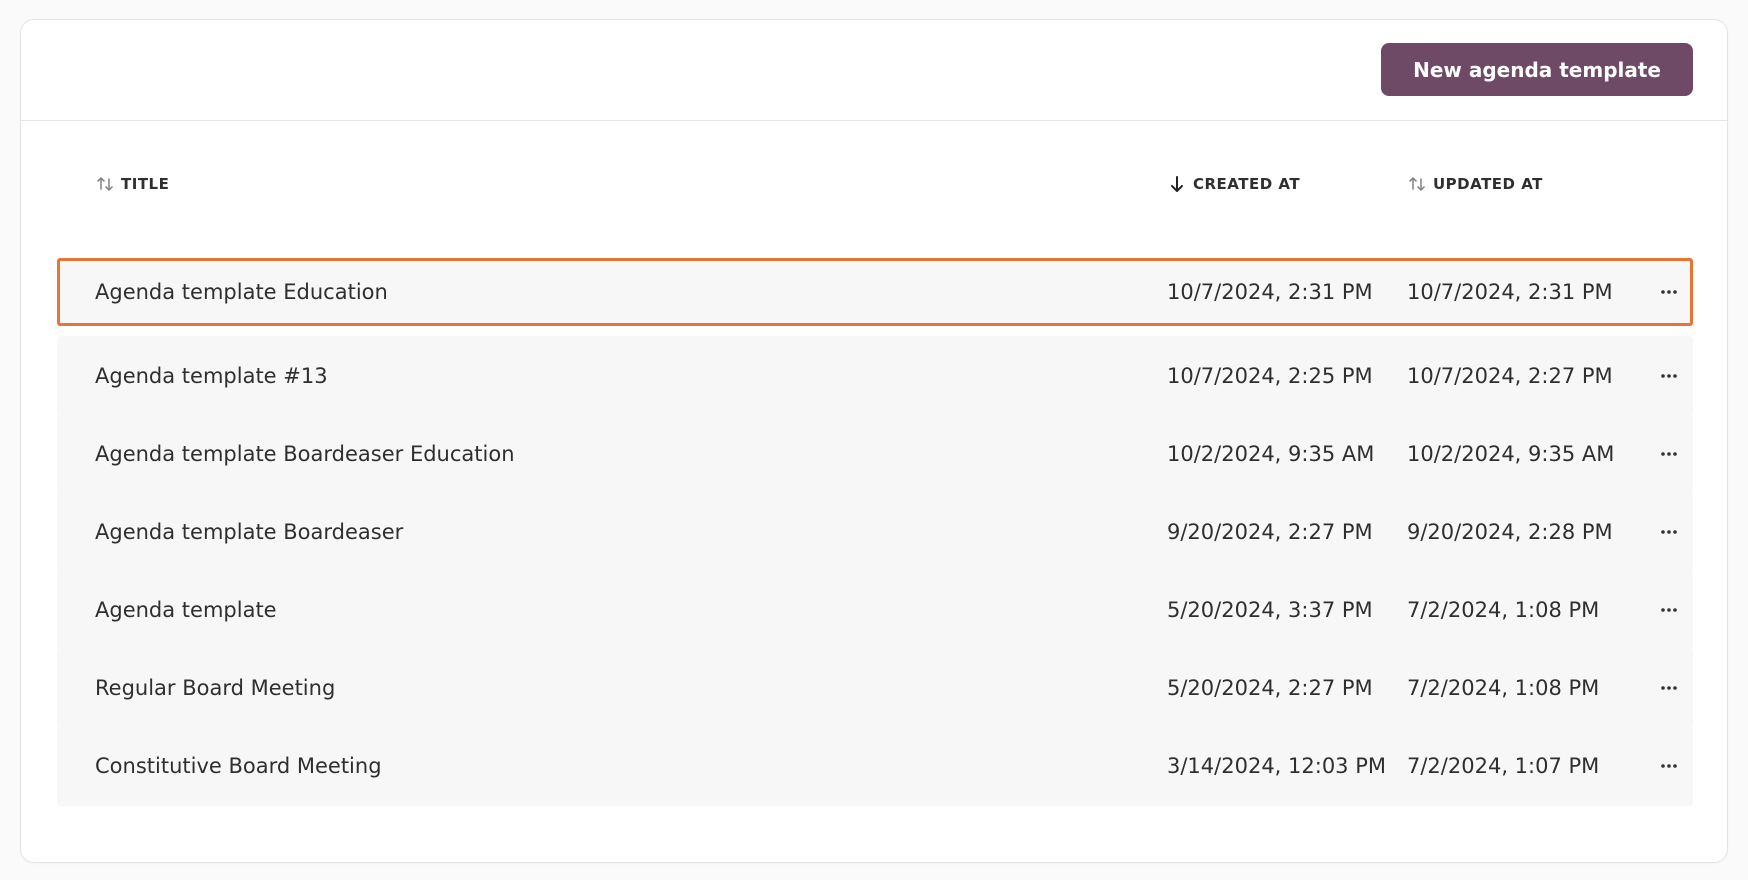  What do you see at coordinates (1177, 184) in the screenshot?
I see `sort-desc-icon` at bounding box center [1177, 184].